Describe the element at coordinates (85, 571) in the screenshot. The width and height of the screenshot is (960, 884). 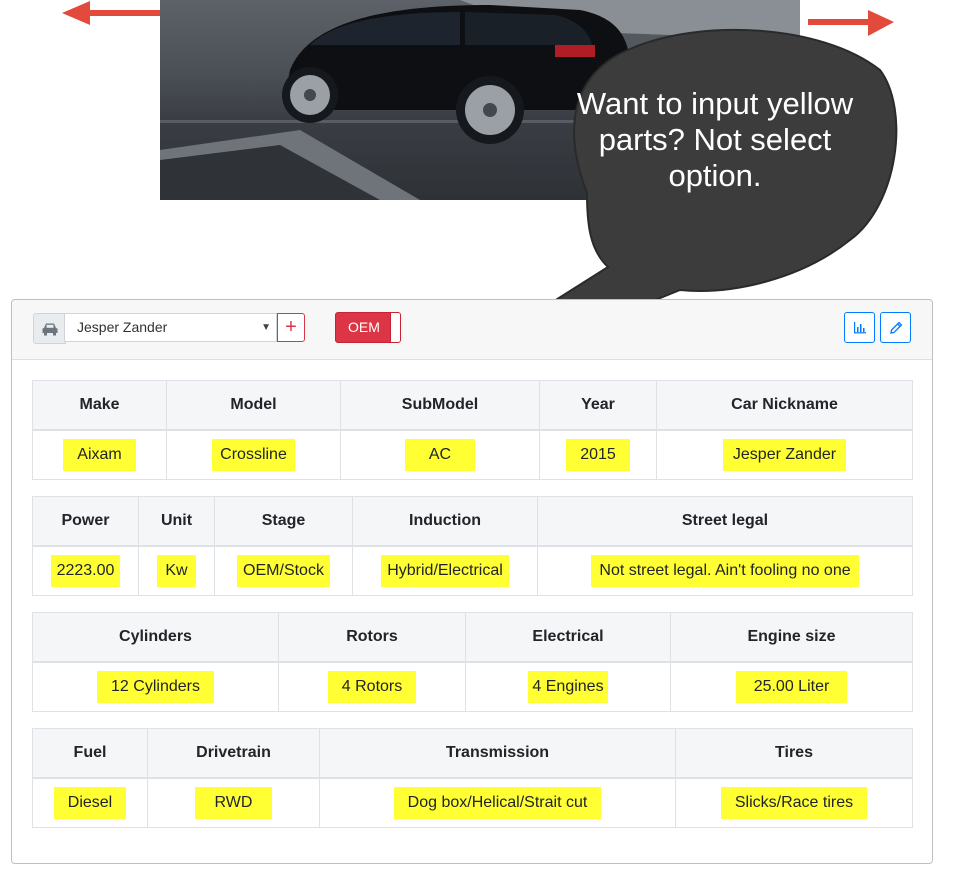
I see `power-value: 2223.00` at that location.